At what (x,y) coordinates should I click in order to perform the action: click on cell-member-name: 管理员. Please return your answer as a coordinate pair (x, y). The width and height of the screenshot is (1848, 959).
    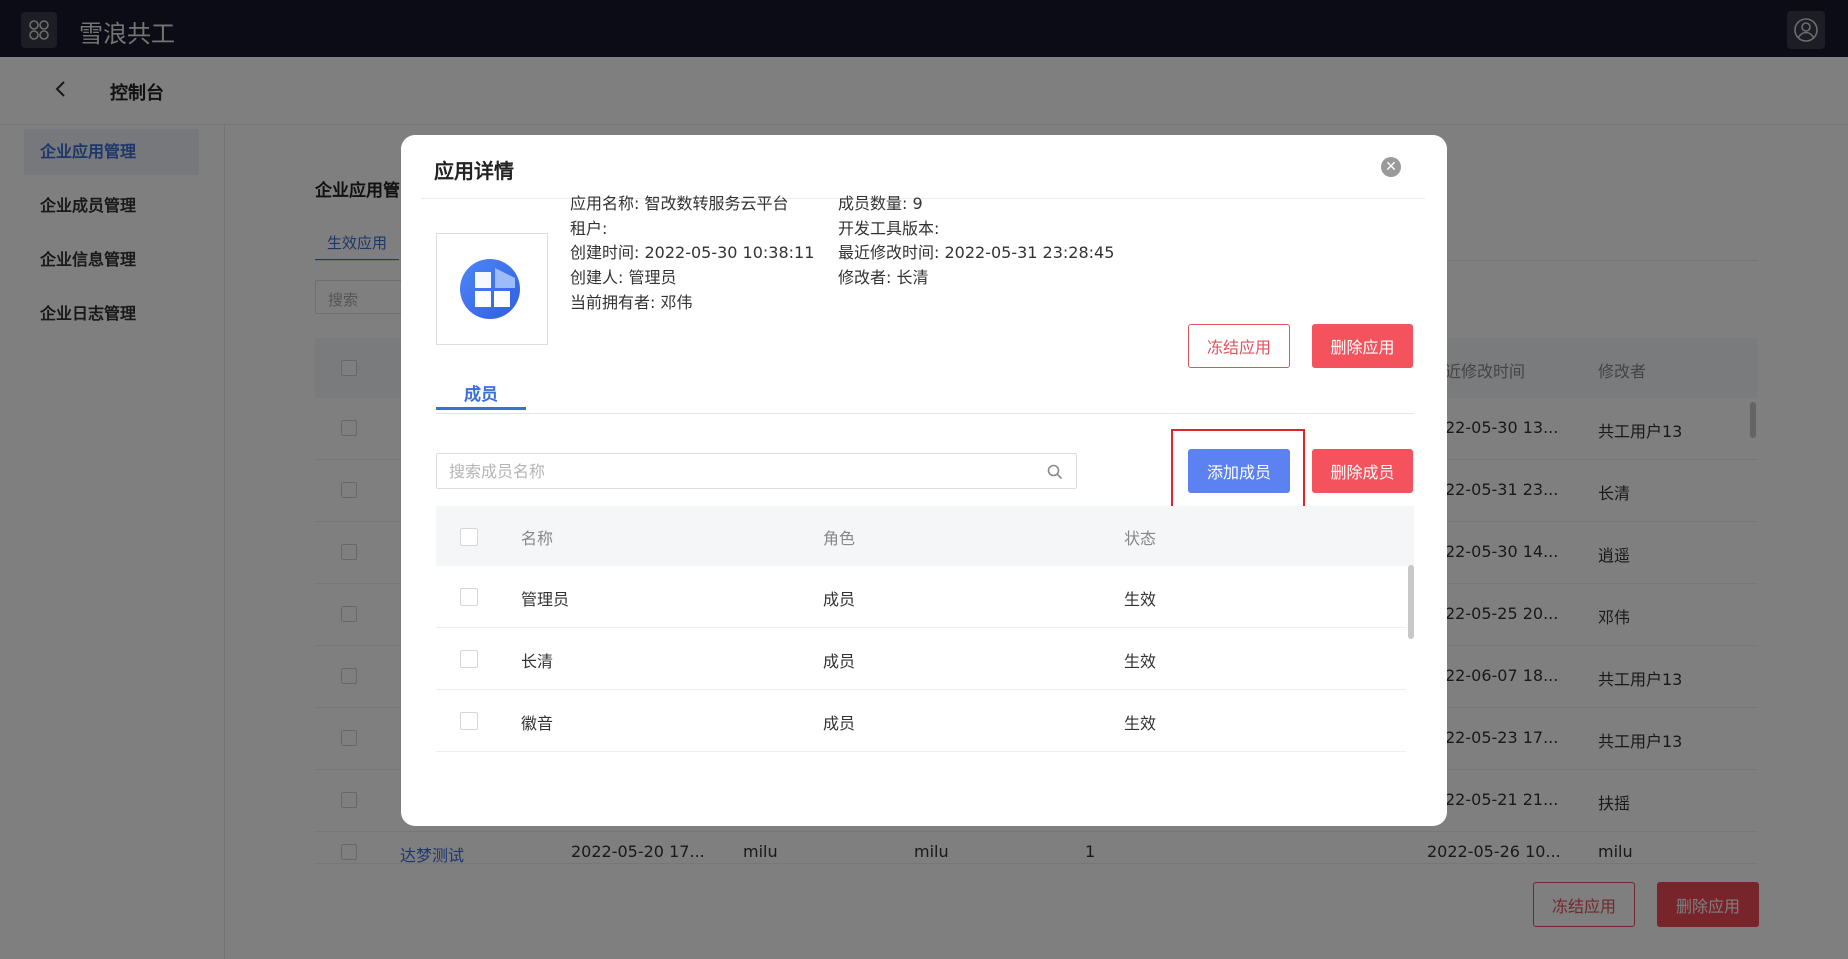
    Looking at the image, I should click on (545, 599).